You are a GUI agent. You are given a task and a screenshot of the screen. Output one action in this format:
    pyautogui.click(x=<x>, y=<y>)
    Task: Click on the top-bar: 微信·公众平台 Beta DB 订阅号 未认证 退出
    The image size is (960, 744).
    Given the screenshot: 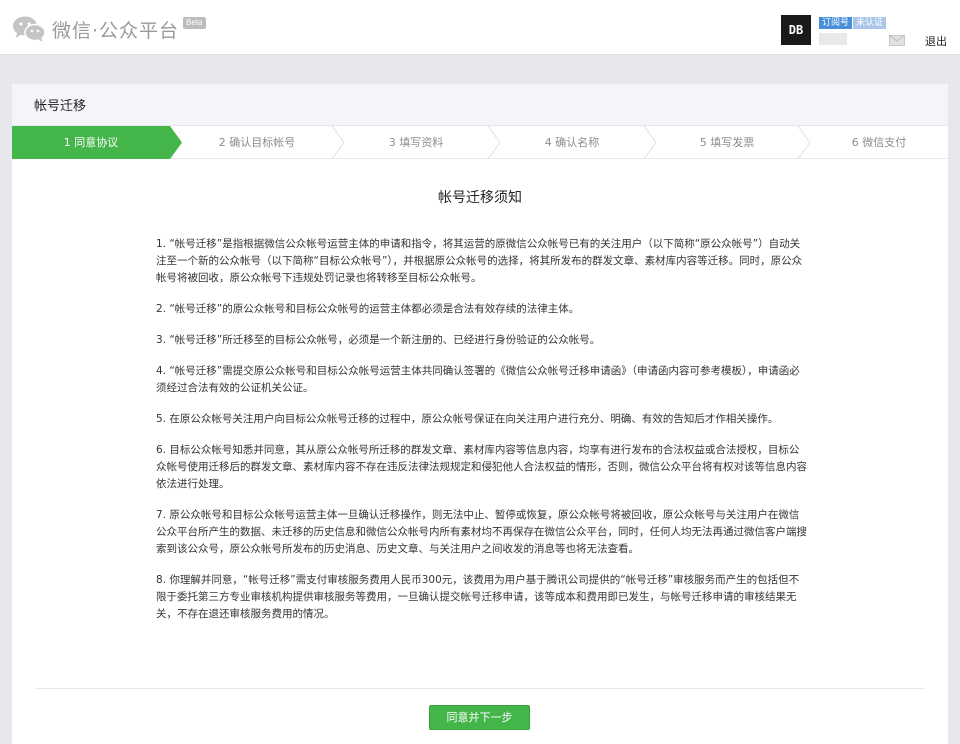 What is the action you would take?
    pyautogui.click(x=480, y=27)
    